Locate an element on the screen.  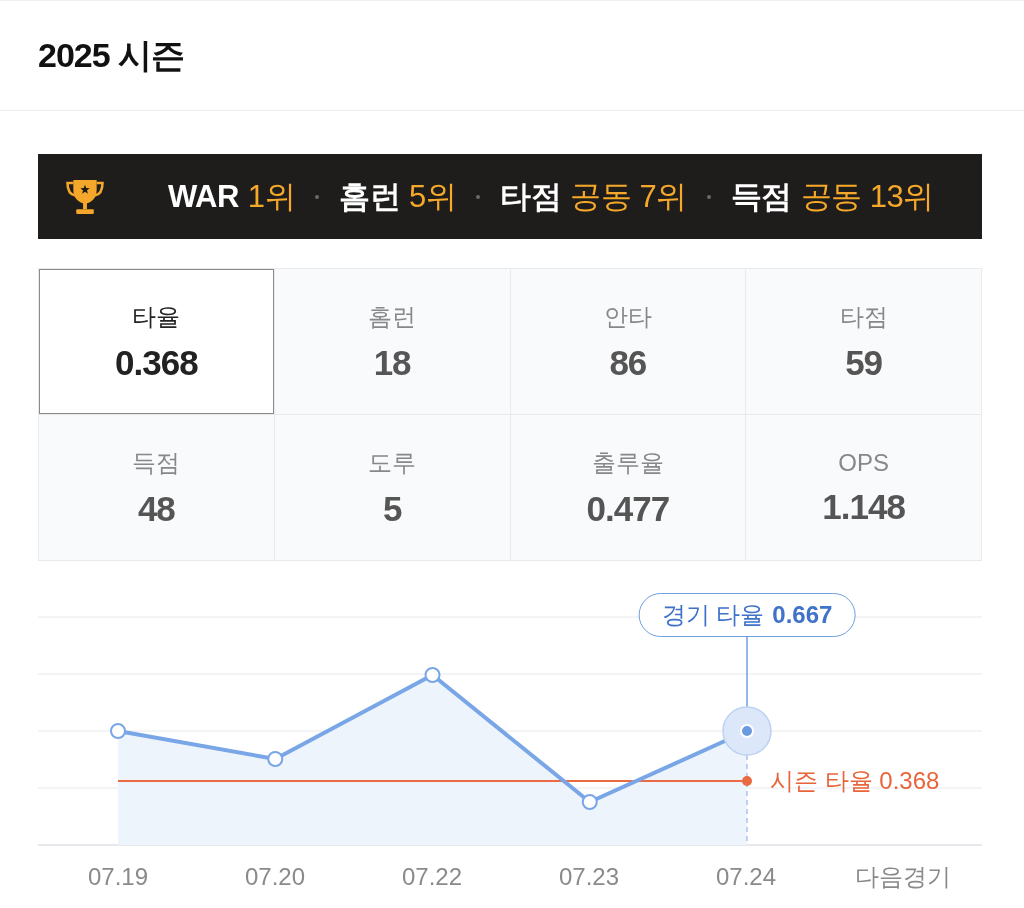
stat-tab: 홈런 18 is located at coordinates (392, 341).